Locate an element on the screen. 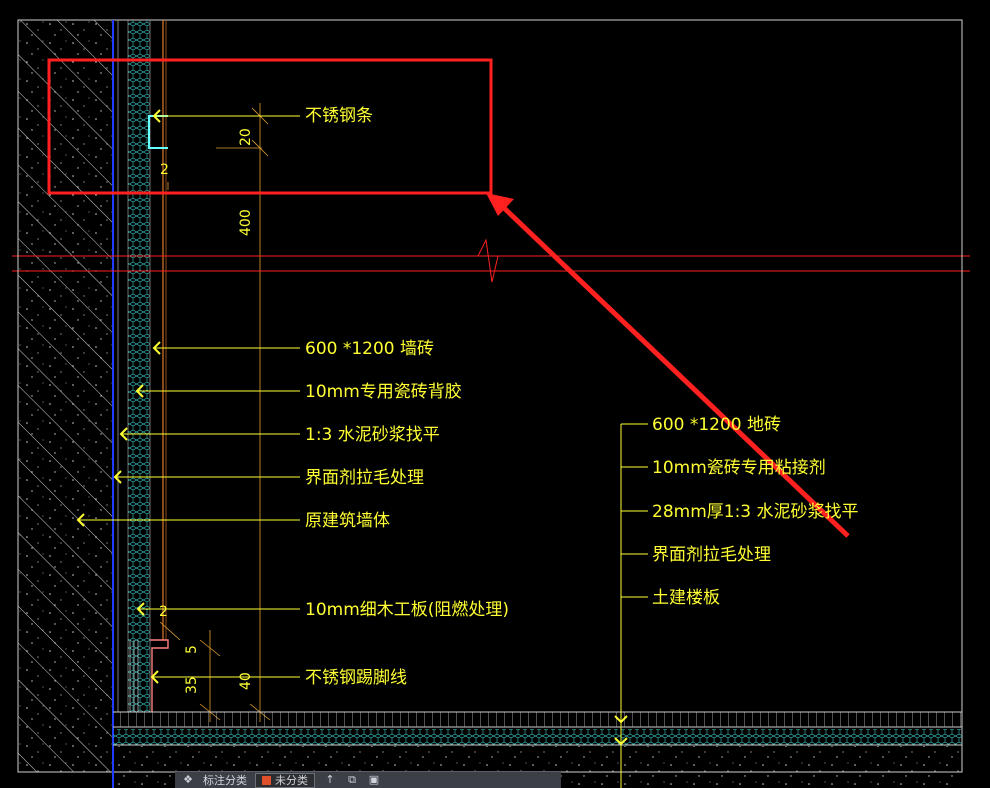 This screenshot has width=990, height=788. label-interface-agent: 界面剂拉毛处理 is located at coordinates (364, 478).